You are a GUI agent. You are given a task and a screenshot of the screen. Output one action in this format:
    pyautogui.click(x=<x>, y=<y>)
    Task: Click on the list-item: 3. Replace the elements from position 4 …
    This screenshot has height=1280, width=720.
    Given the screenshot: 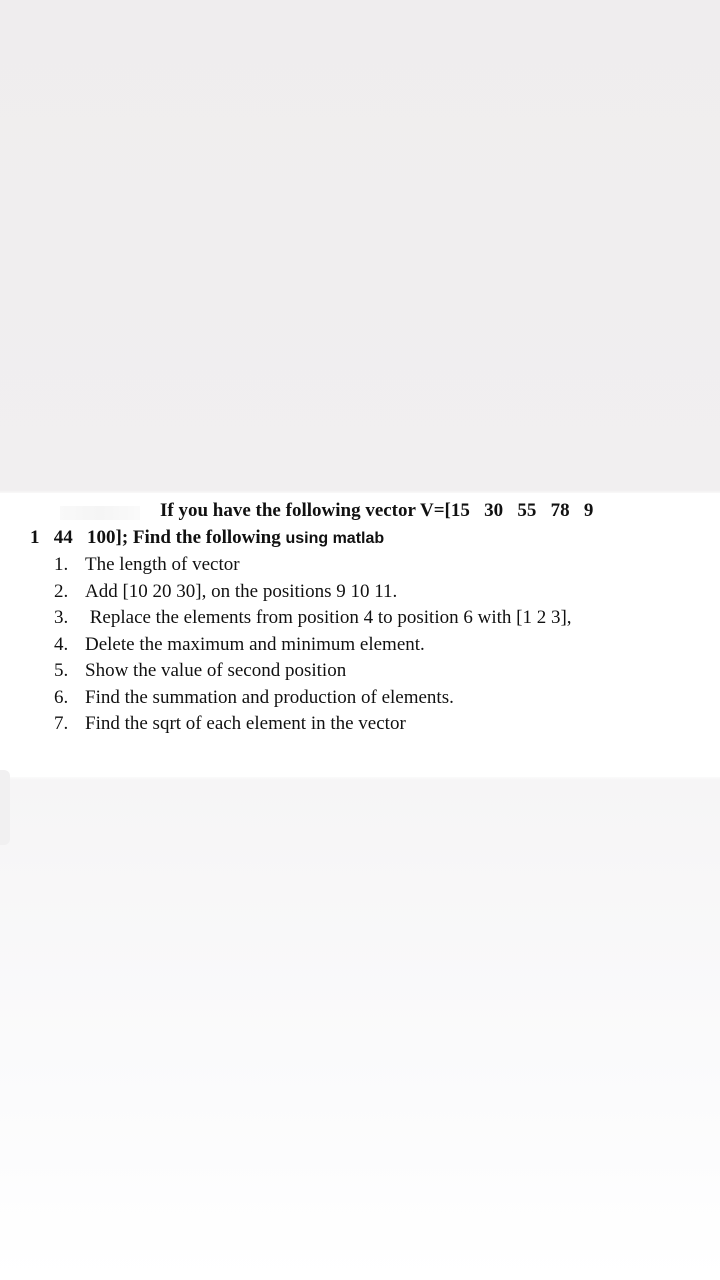 What is the action you would take?
    pyautogui.click(x=313, y=618)
    